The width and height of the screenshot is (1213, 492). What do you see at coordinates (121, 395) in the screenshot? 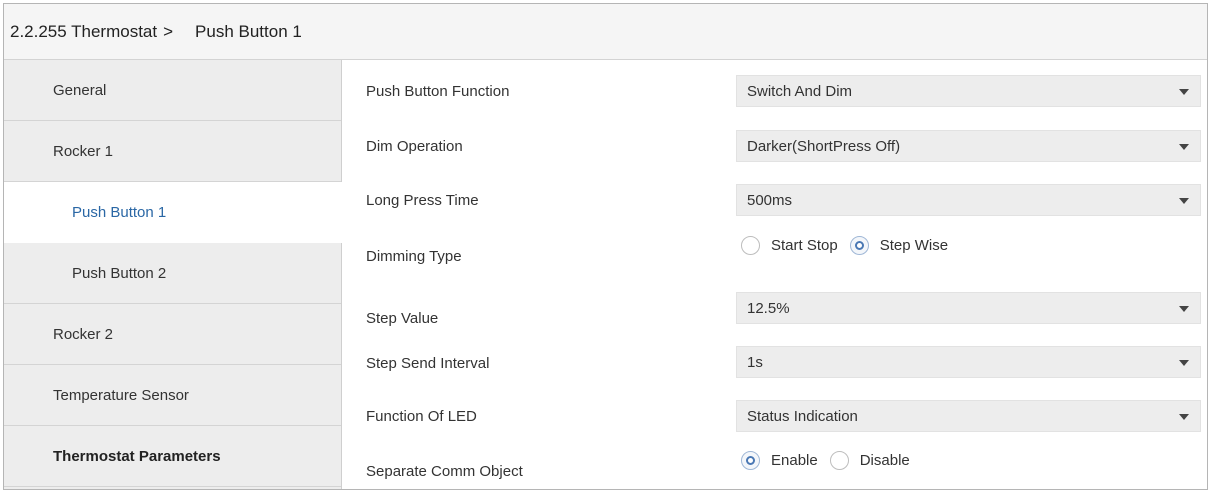
I see `sidebar-item-label: Temperature Sensor` at bounding box center [121, 395].